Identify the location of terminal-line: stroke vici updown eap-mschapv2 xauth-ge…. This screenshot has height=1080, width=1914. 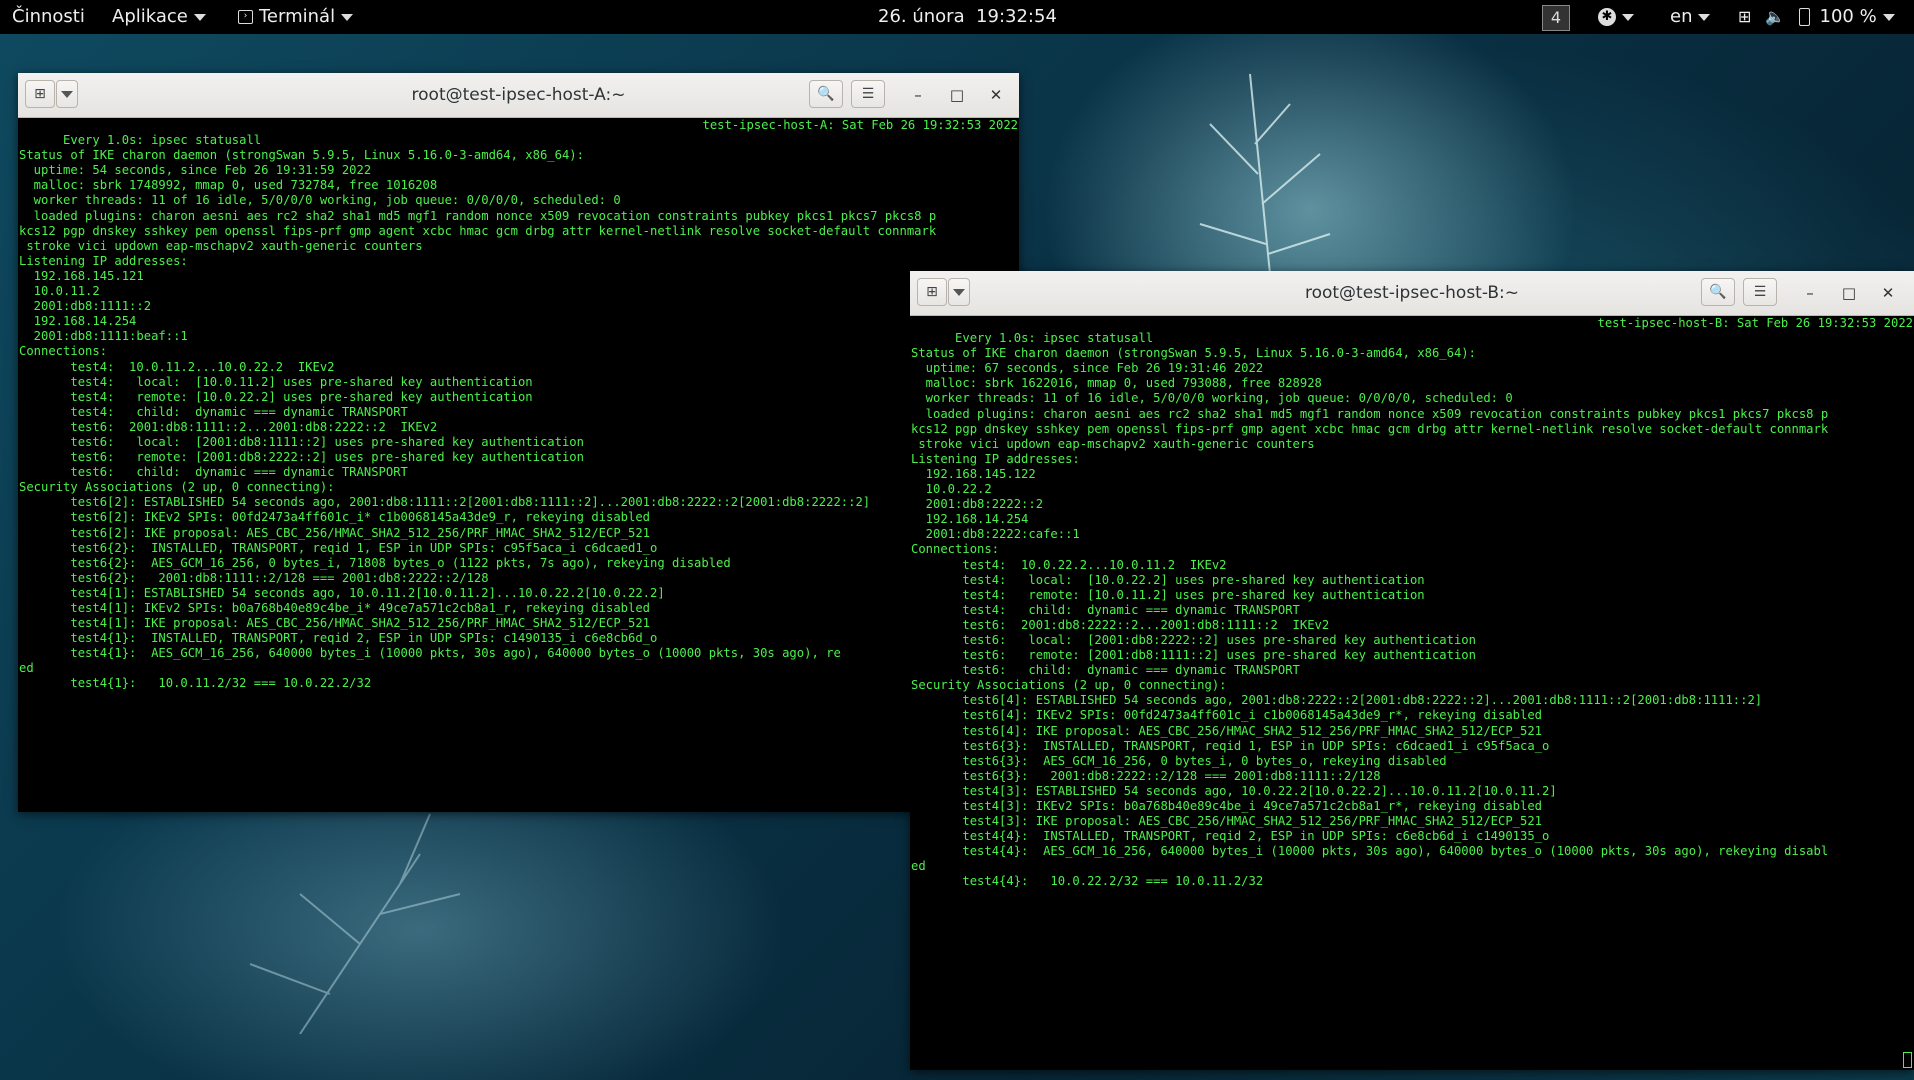
(1113, 443).